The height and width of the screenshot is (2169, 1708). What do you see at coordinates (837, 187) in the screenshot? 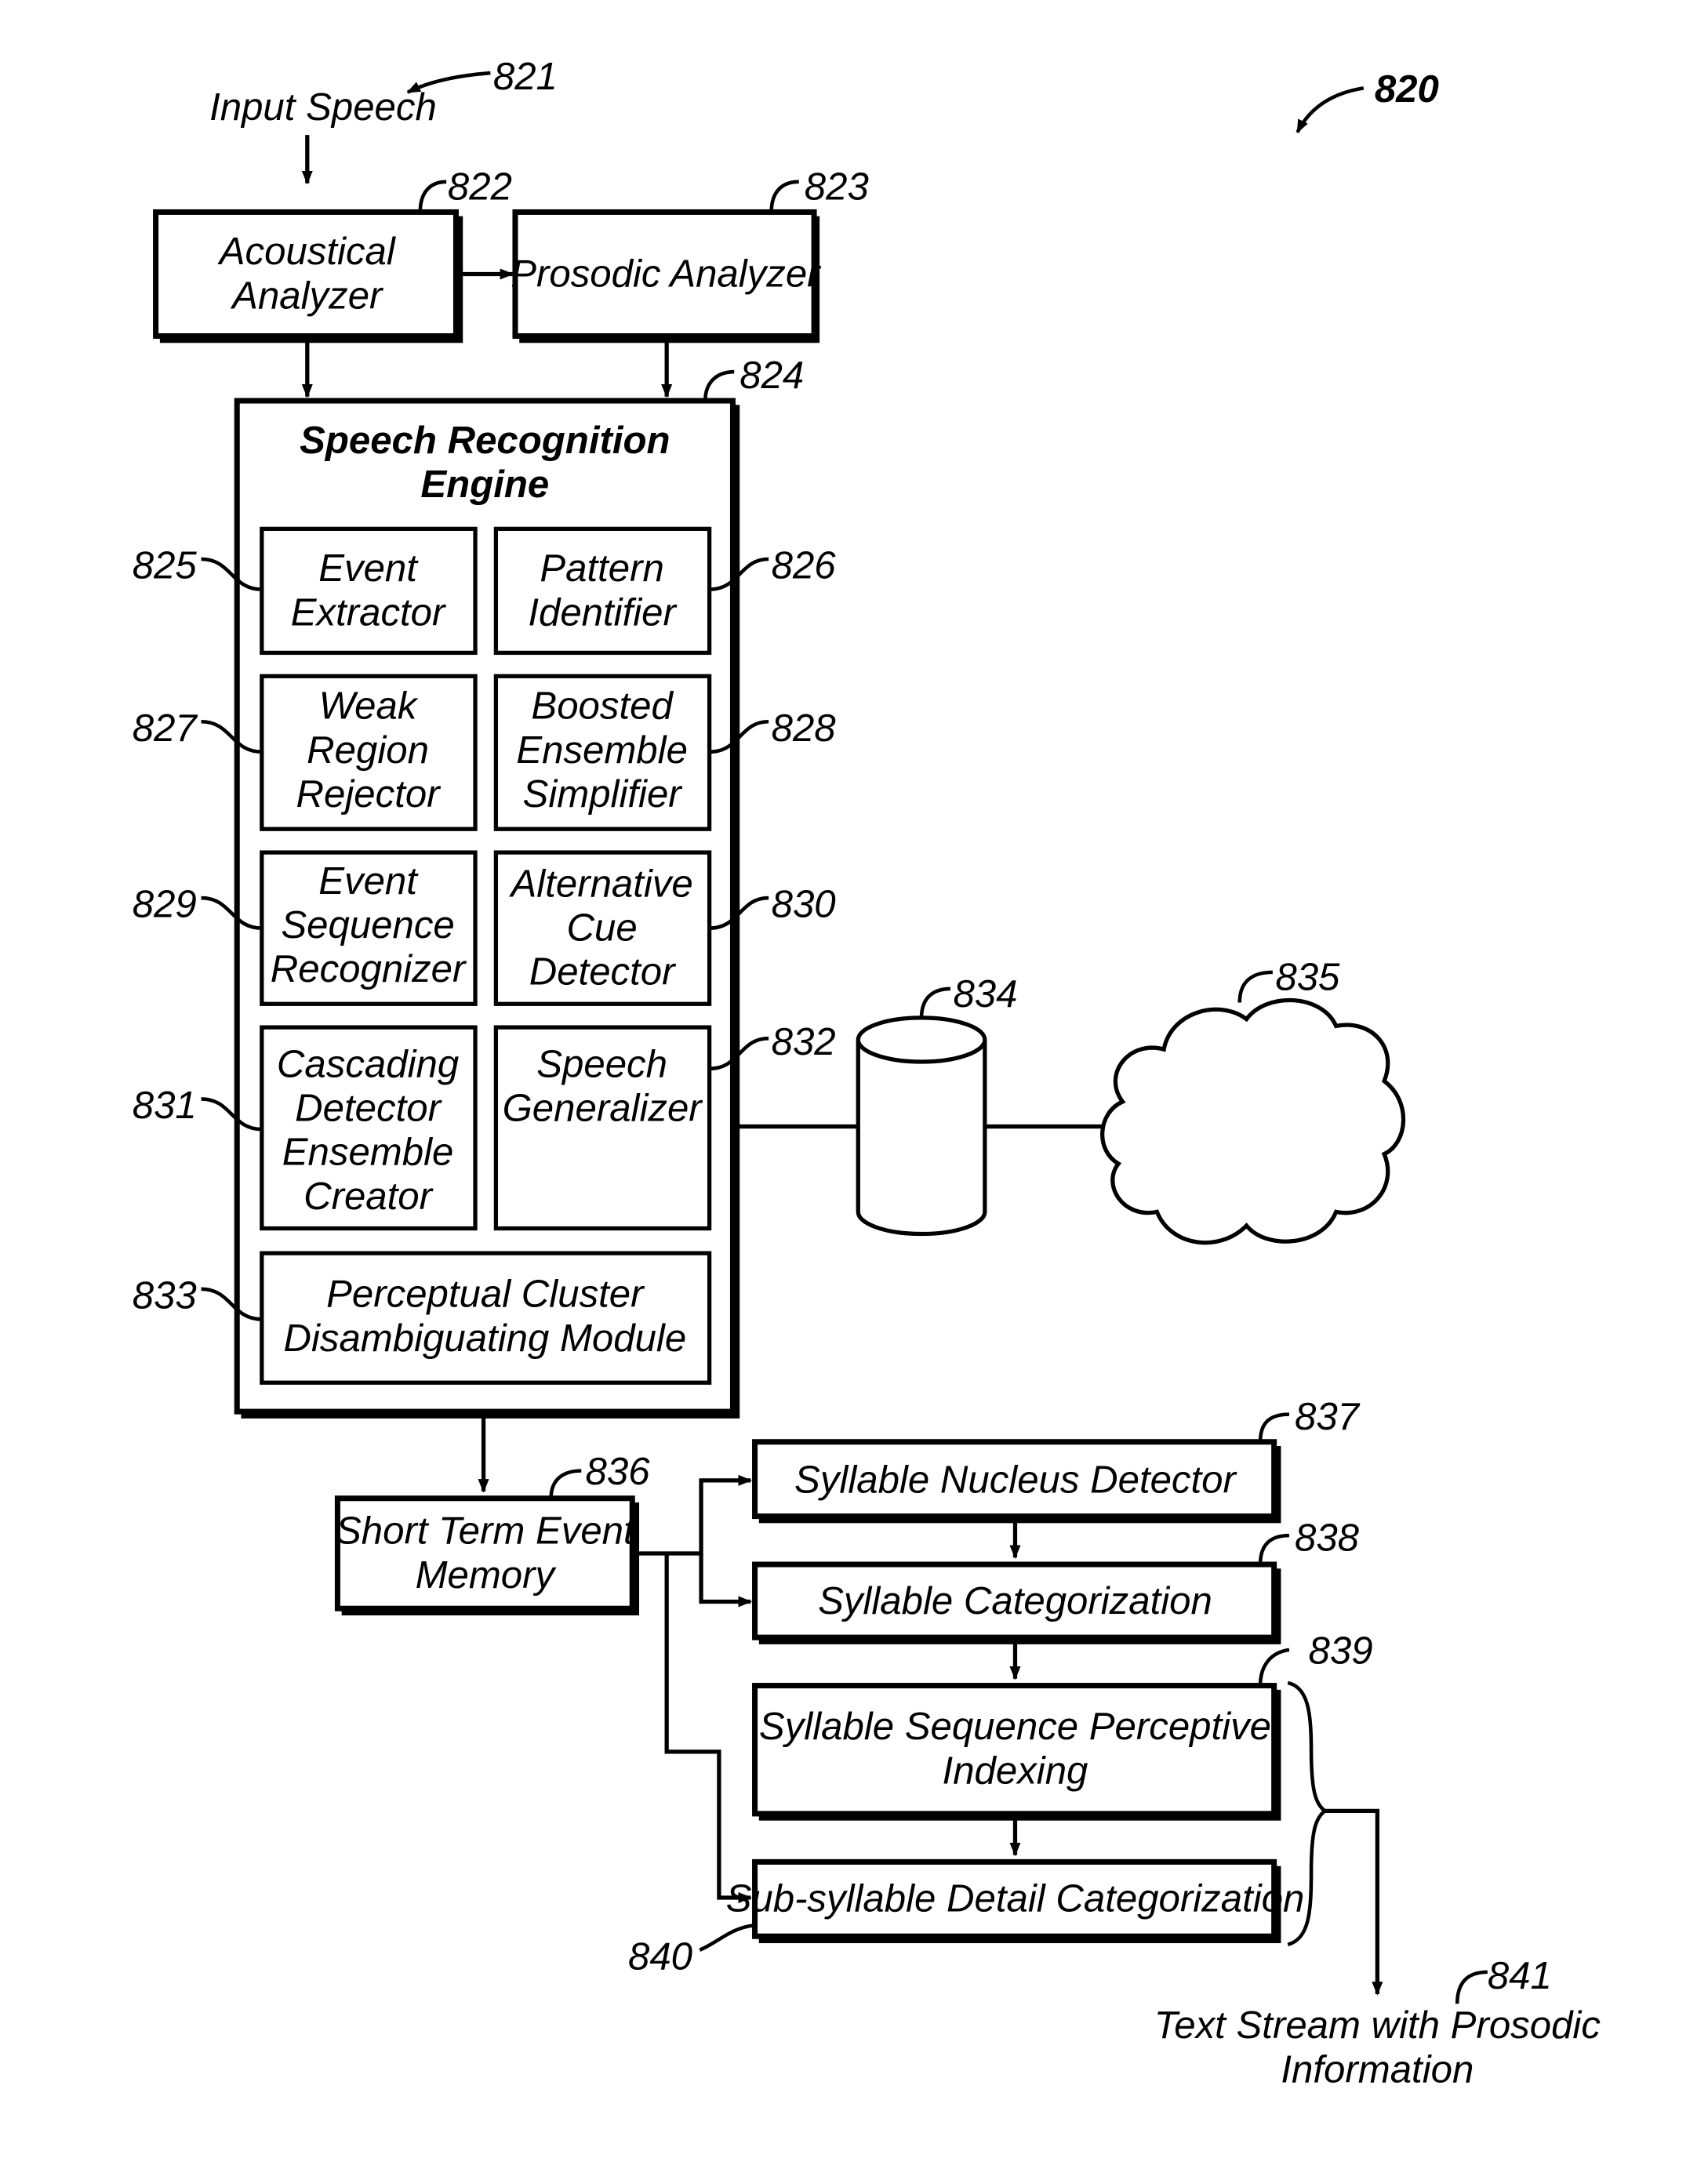
I see `ref-823: 823` at bounding box center [837, 187].